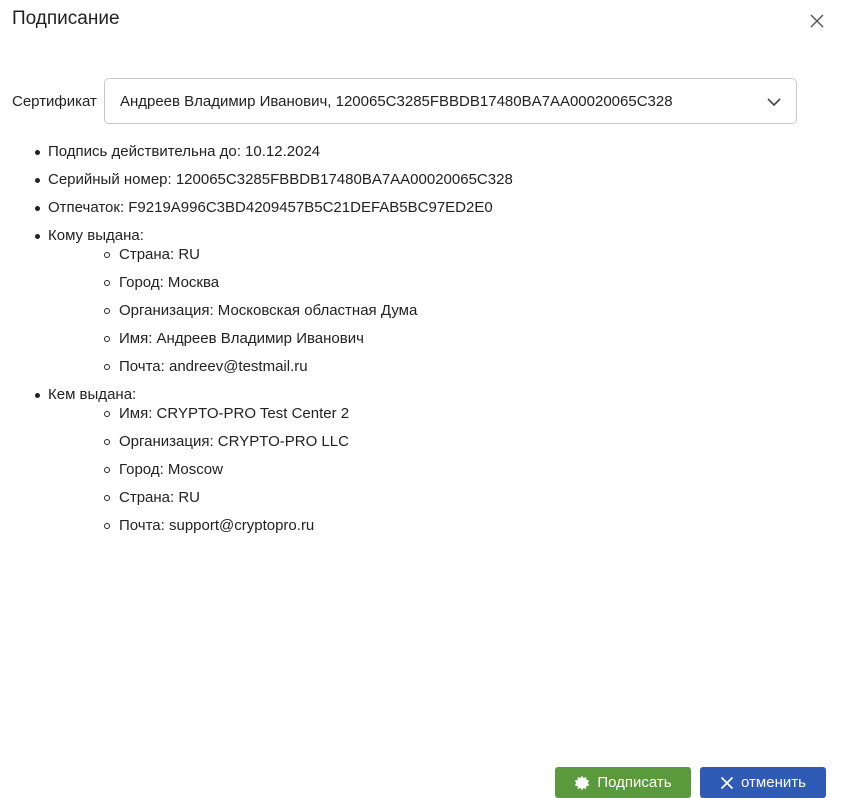  I want to click on sign-button-label: Подписать, so click(634, 782).